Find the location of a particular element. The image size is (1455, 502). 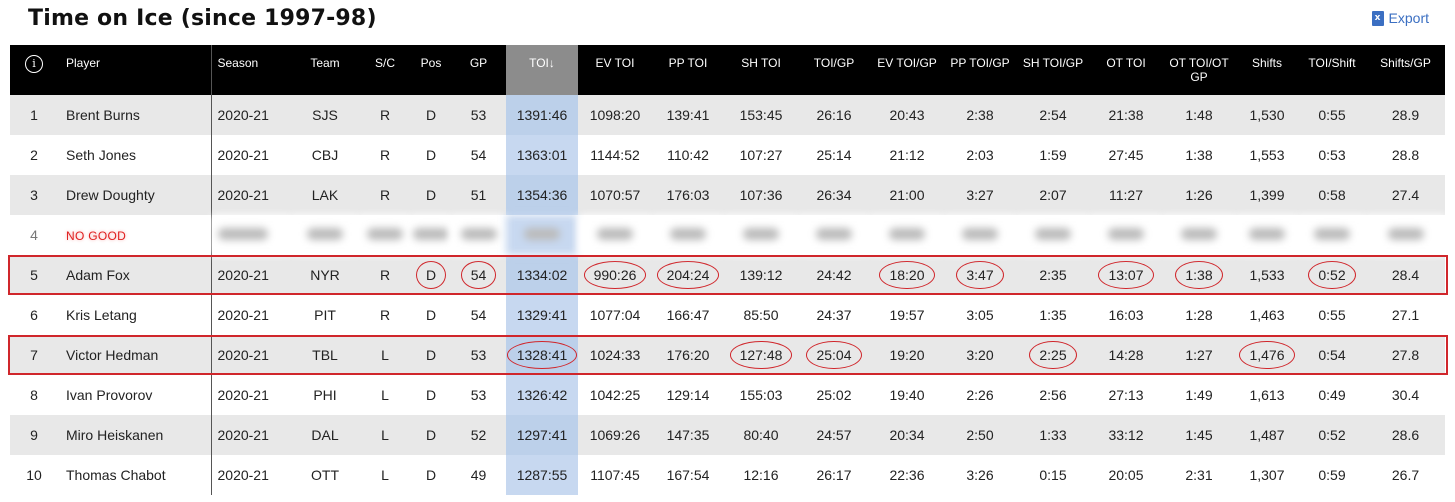

cell-shifts: 1,463 is located at coordinates (1267, 315).